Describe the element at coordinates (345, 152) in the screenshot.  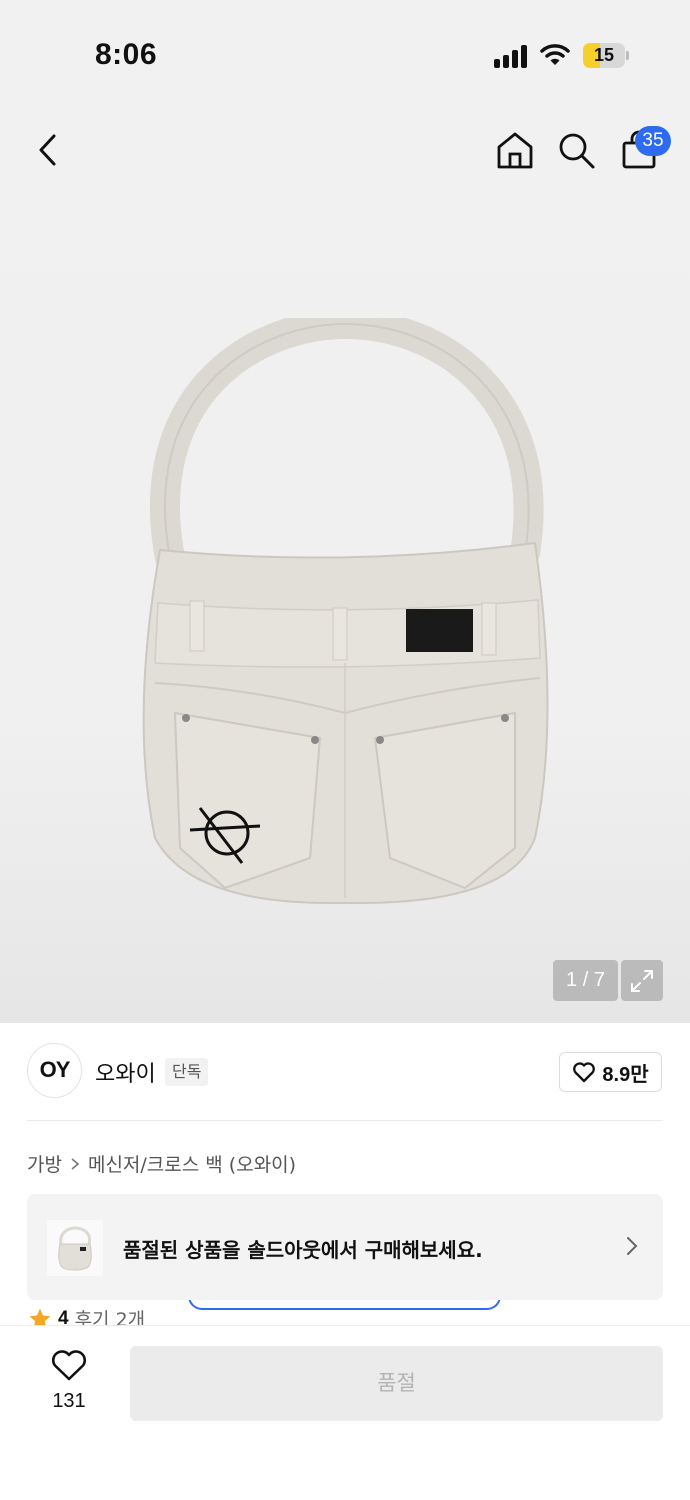
I see `top-navigation` at that location.